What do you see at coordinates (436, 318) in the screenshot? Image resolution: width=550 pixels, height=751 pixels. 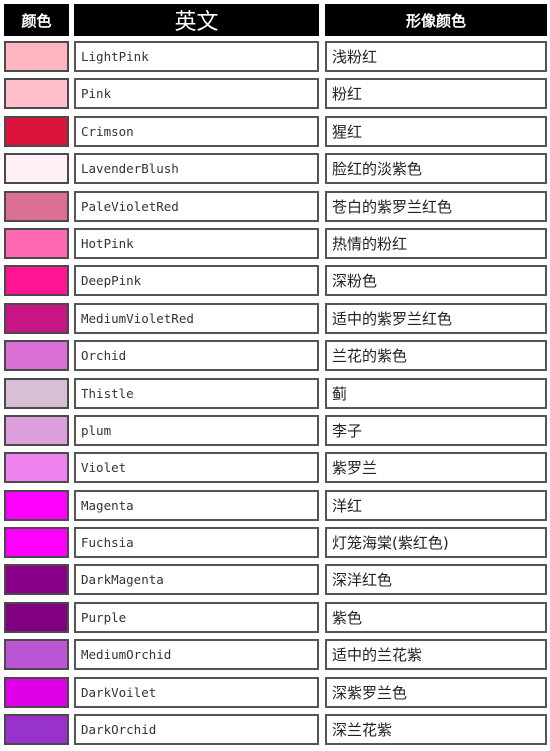 I see `chinese-name: 适中的紫罗兰红色` at bounding box center [436, 318].